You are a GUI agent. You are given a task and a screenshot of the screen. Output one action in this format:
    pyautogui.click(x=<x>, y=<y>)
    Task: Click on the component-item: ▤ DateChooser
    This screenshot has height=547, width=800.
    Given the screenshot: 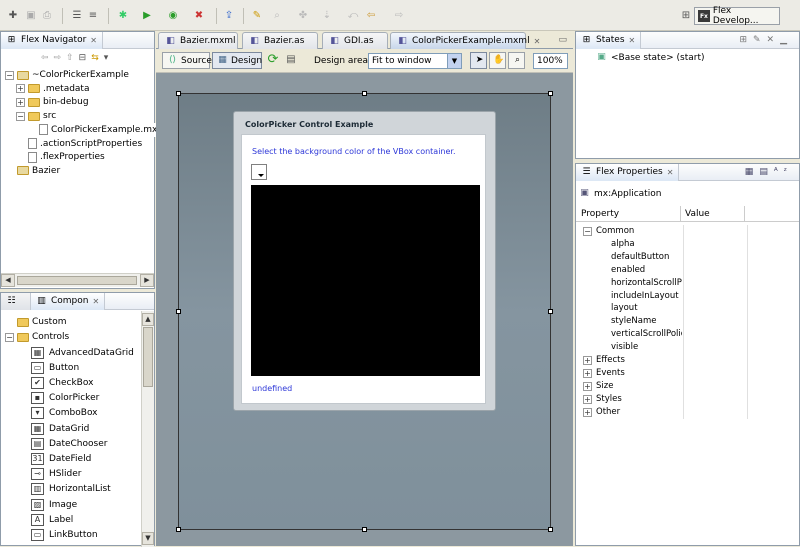 What is the action you would take?
    pyautogui.click(x=69, y=443)
    